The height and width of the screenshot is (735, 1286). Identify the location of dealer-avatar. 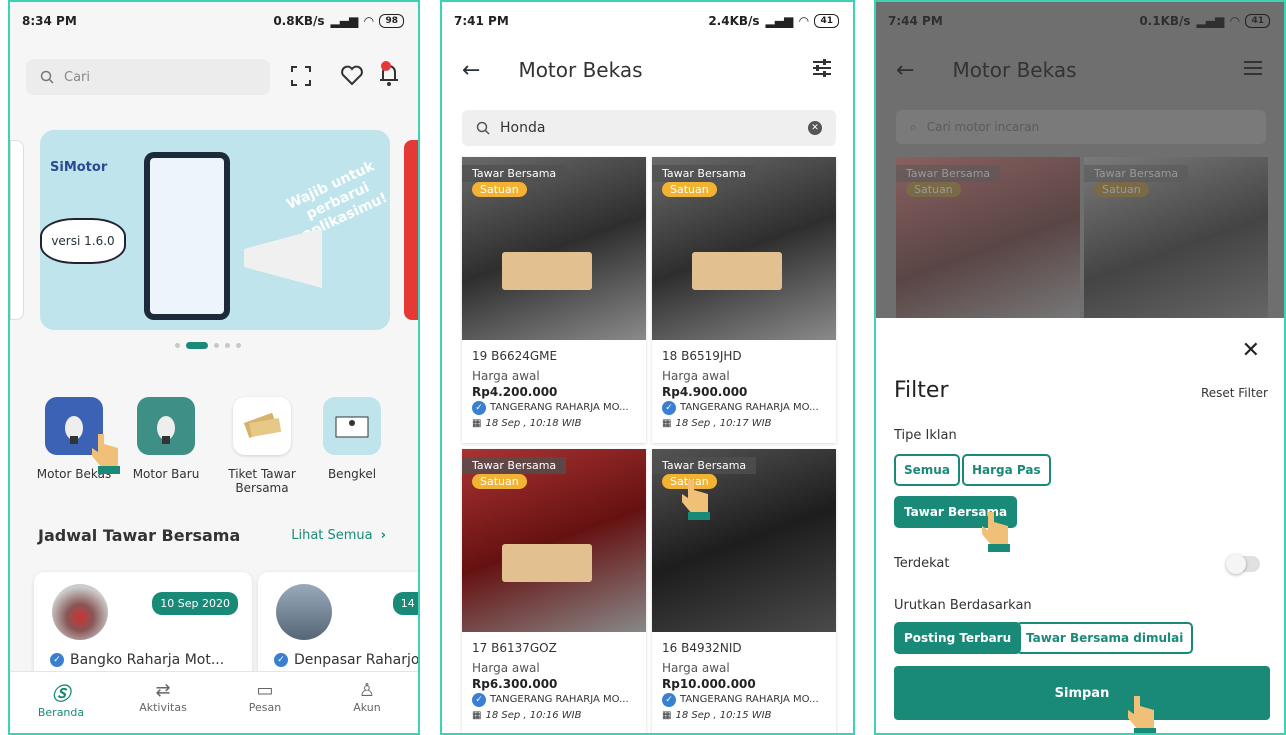
(80, 612).